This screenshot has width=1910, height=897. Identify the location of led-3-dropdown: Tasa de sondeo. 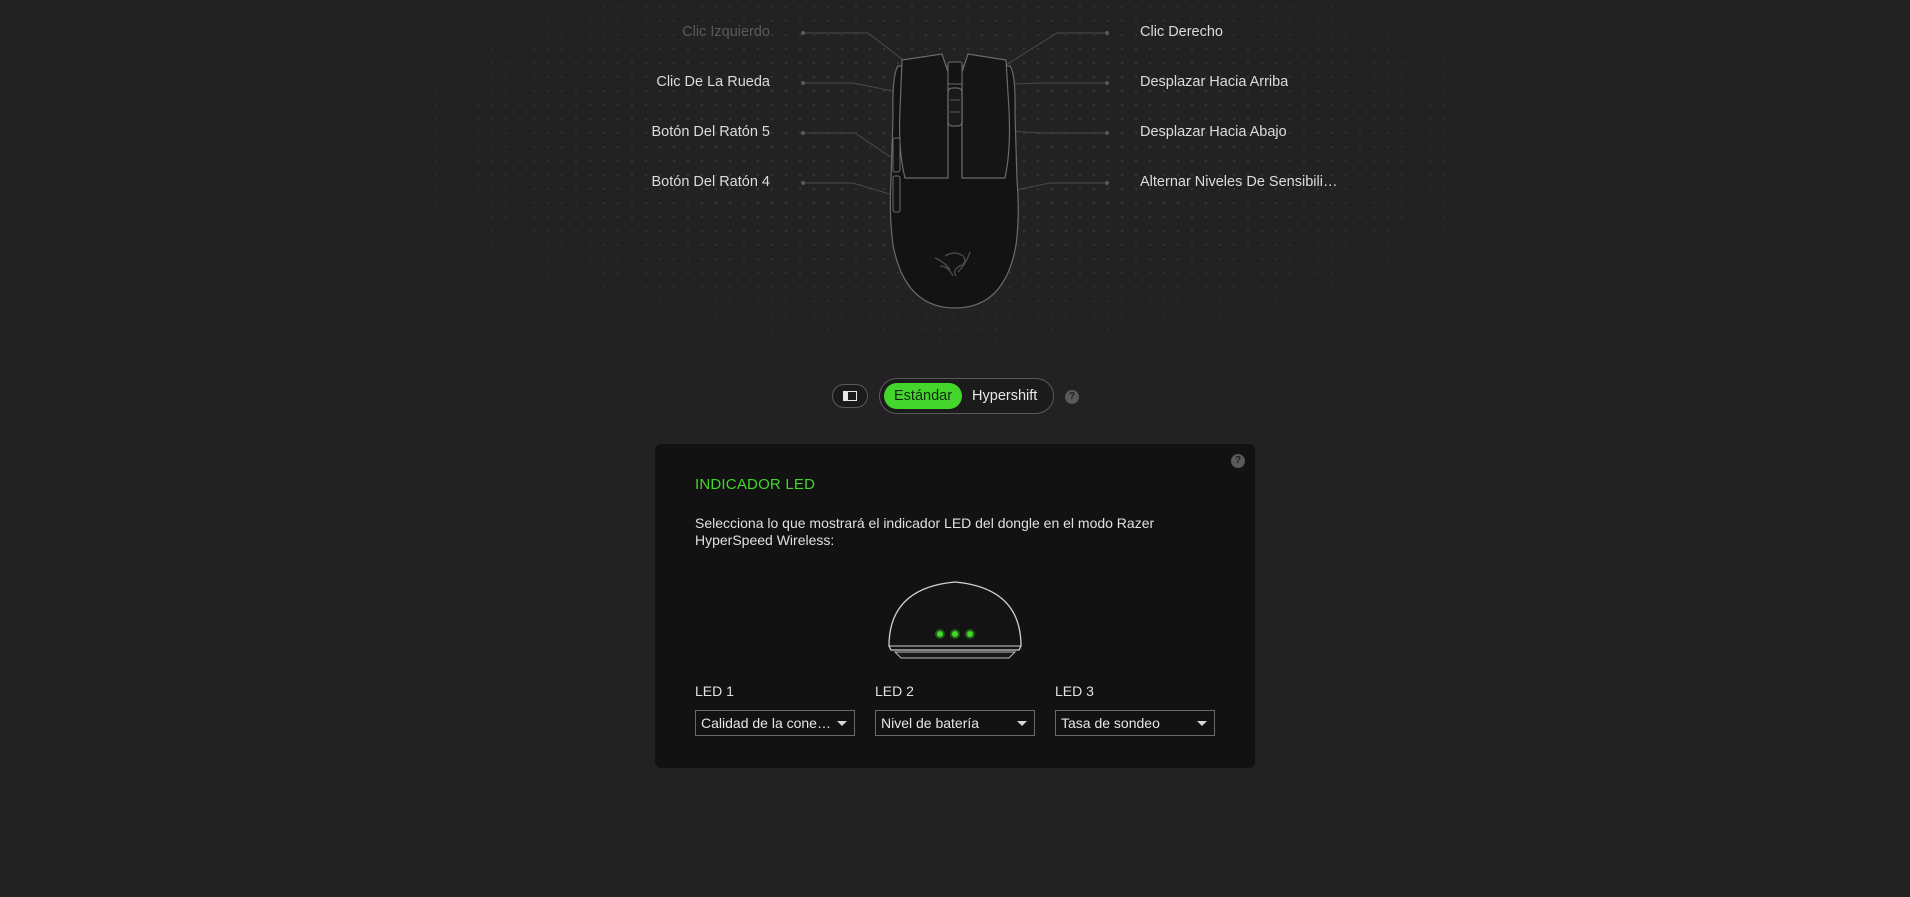
(1135, 723).